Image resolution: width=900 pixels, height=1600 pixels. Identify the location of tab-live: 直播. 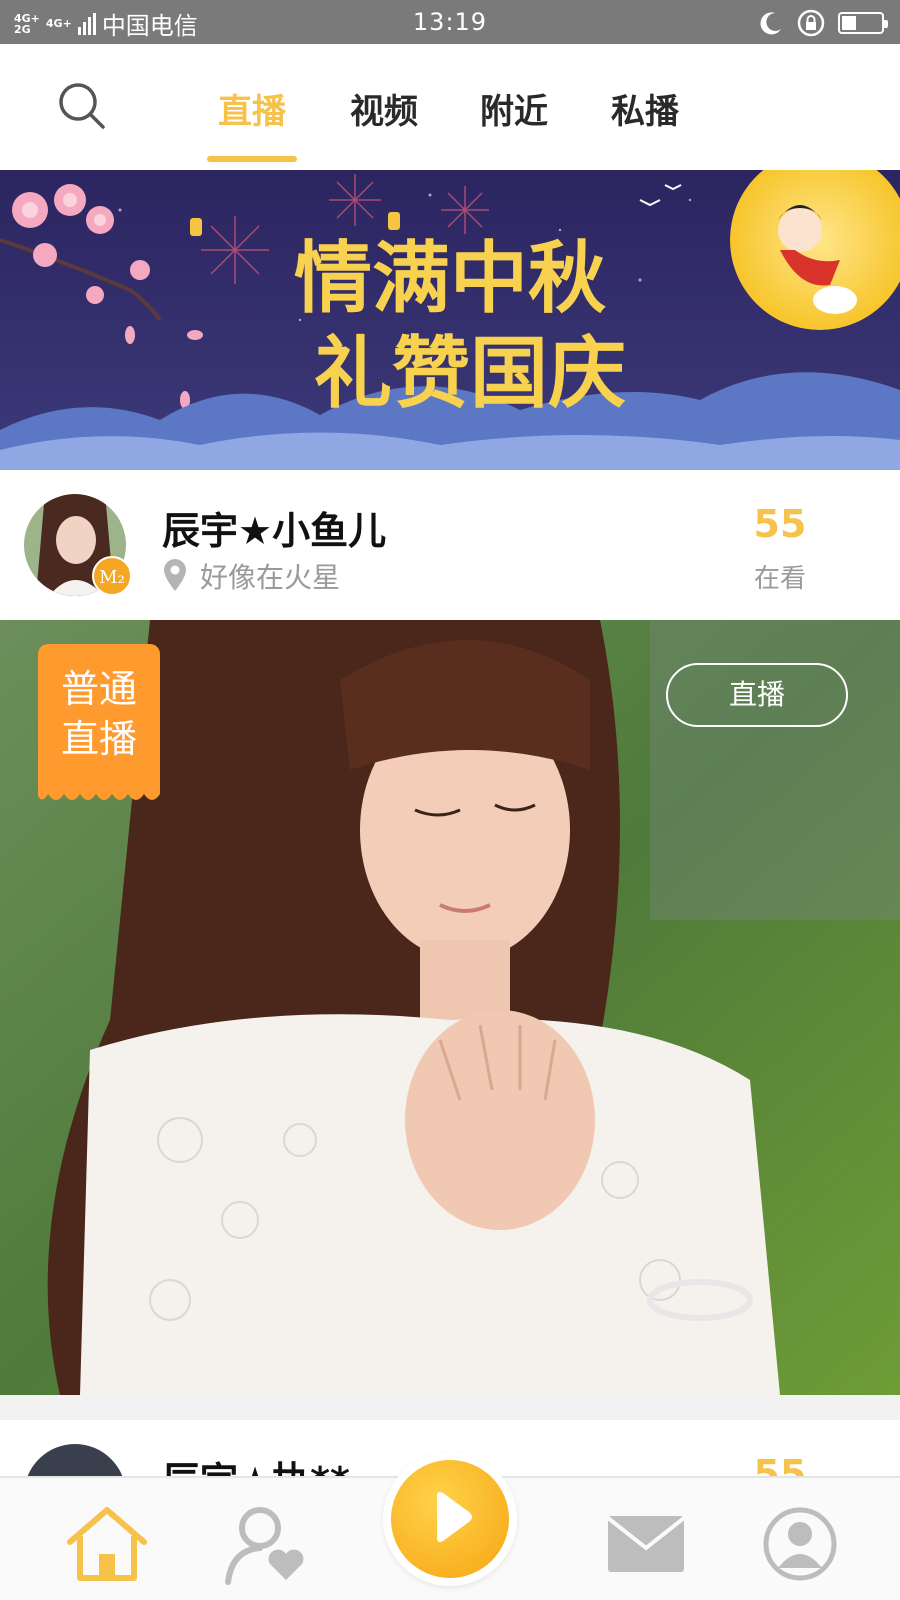
(252, 109).